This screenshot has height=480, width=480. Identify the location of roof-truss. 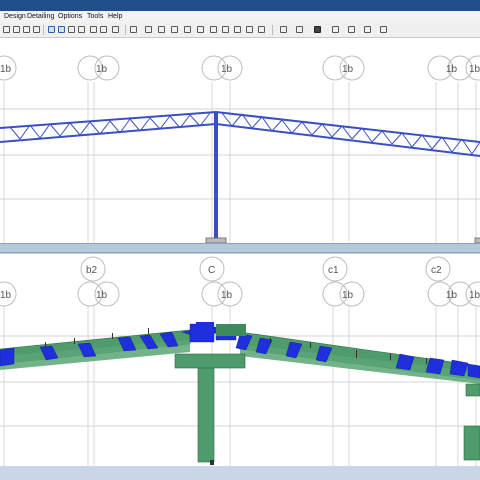
(240, 133).